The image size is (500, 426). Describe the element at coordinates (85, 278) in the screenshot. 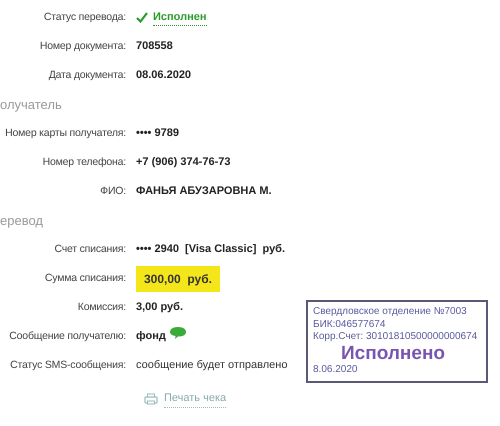

I see `field-label: Сумма списания:` at that location.